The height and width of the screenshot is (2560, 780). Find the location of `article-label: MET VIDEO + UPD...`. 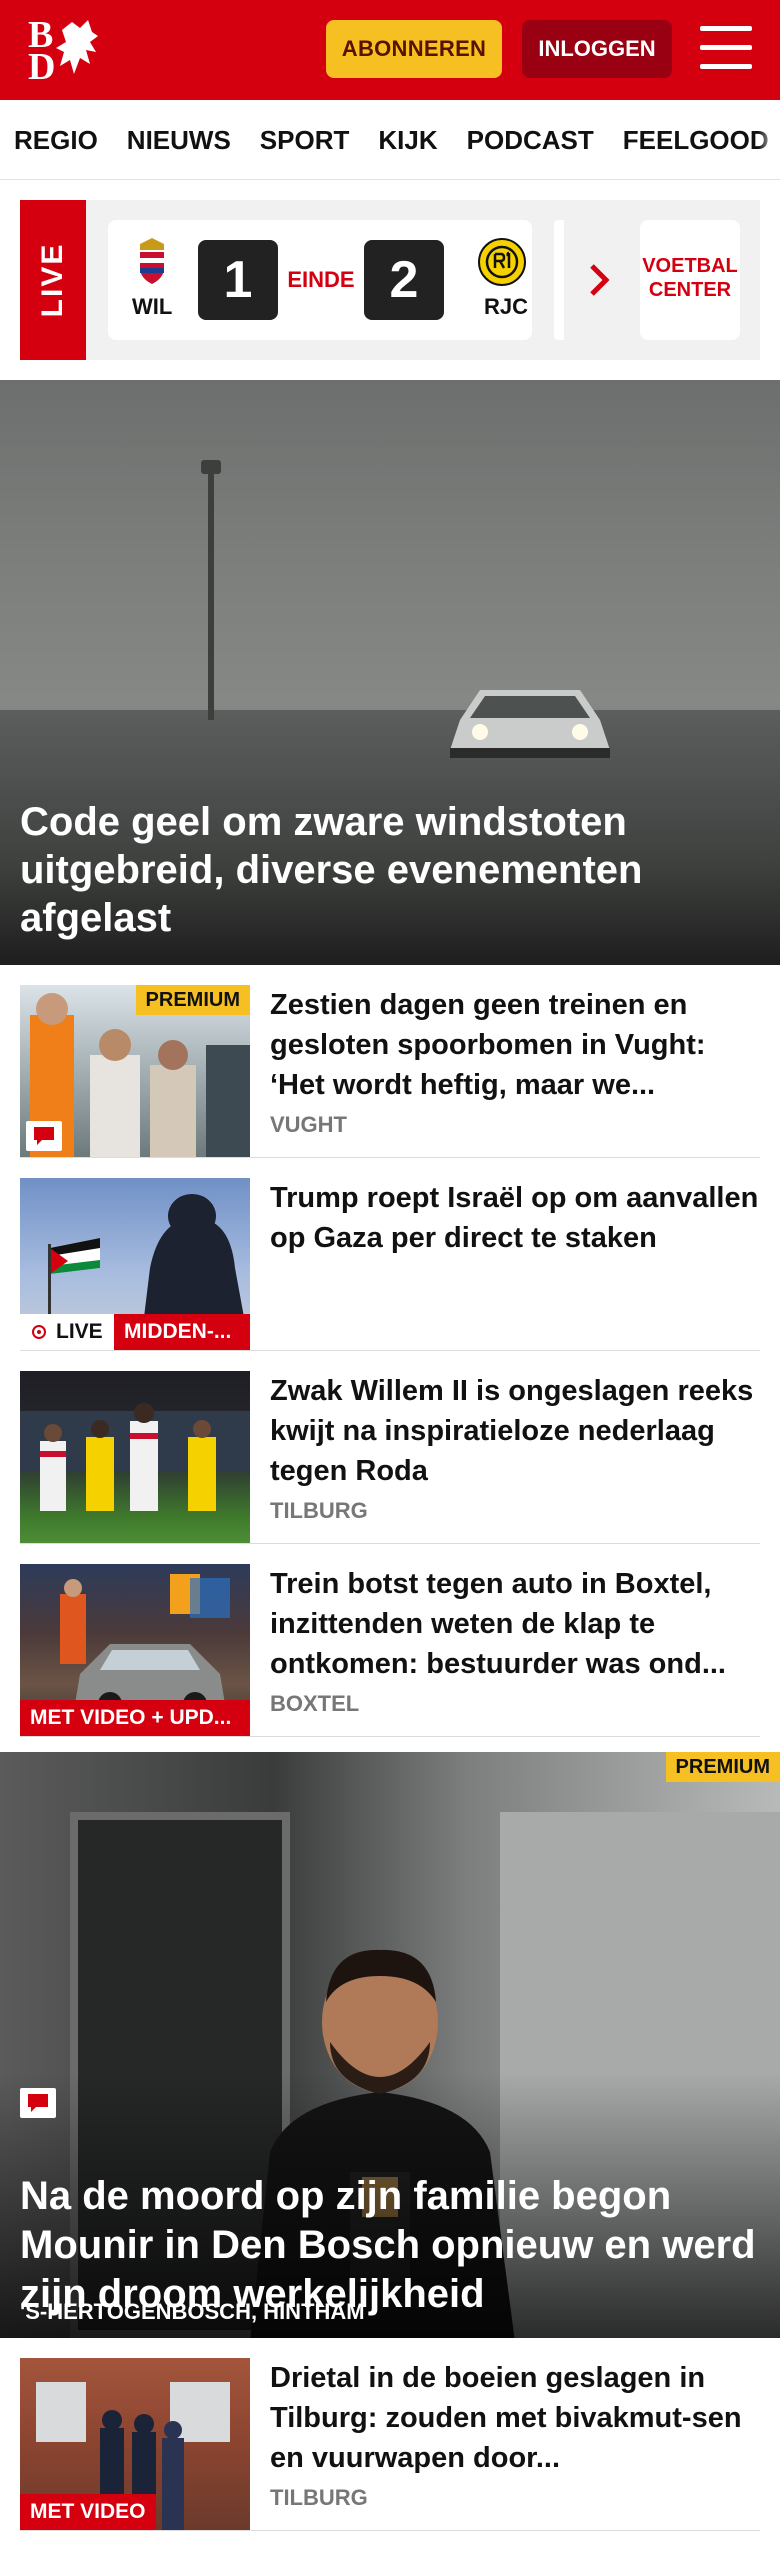

article-label: MET VIDEO + UPD... is located at coordinates (135, 1718).